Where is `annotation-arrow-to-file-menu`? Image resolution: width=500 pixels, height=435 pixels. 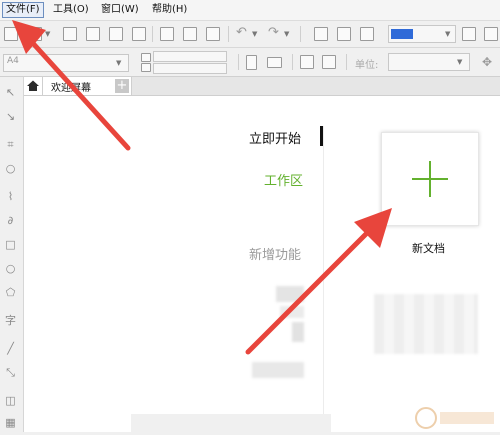 annotation-arrow-to-file-menu is located at coordinates (79, 94).